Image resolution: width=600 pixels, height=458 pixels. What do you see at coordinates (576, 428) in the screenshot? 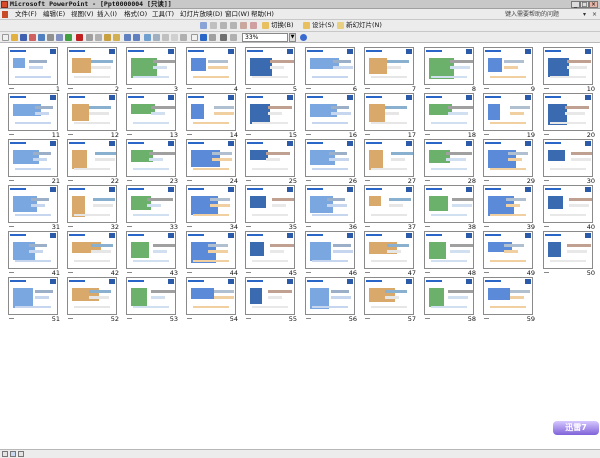
I see `xunlei-badge: 迅雷7` at bounding box center [576, 428].